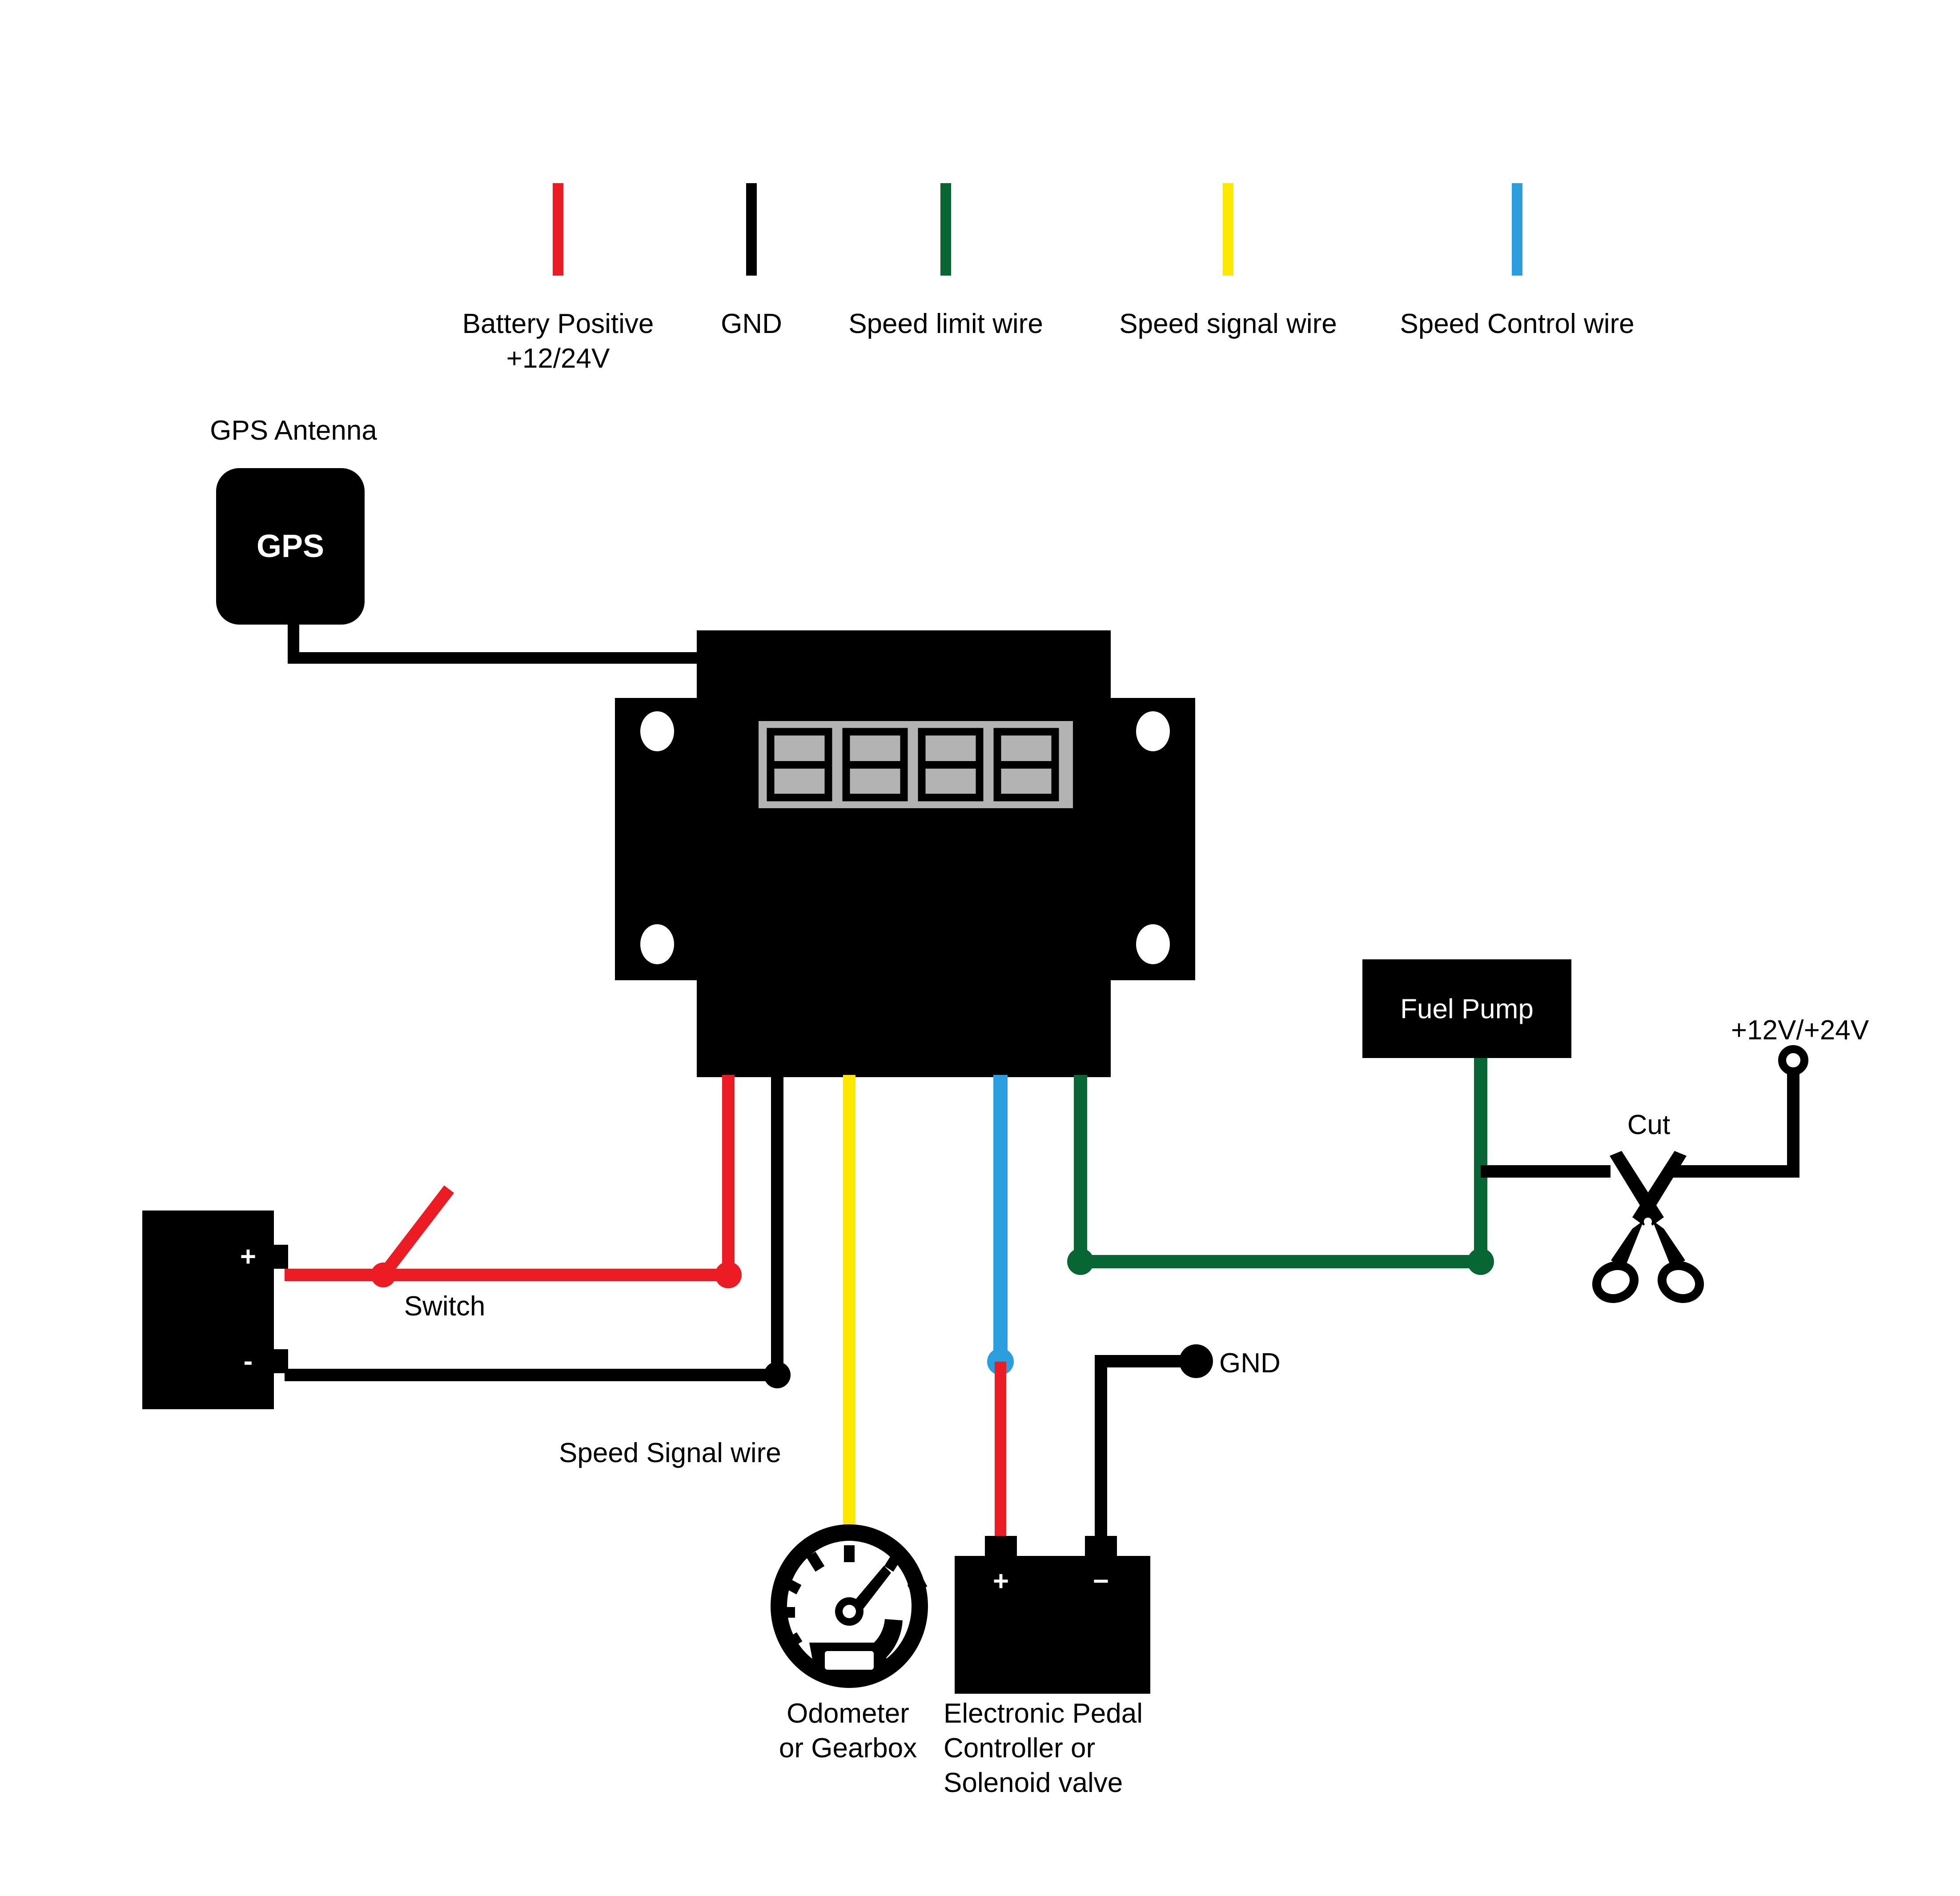 The image size is (1960, 1896). What do you see at coordinates (1277, 1171) in the screenshot?
I see `green-speed-limit-wire` at bounding box center [1277, 1171].